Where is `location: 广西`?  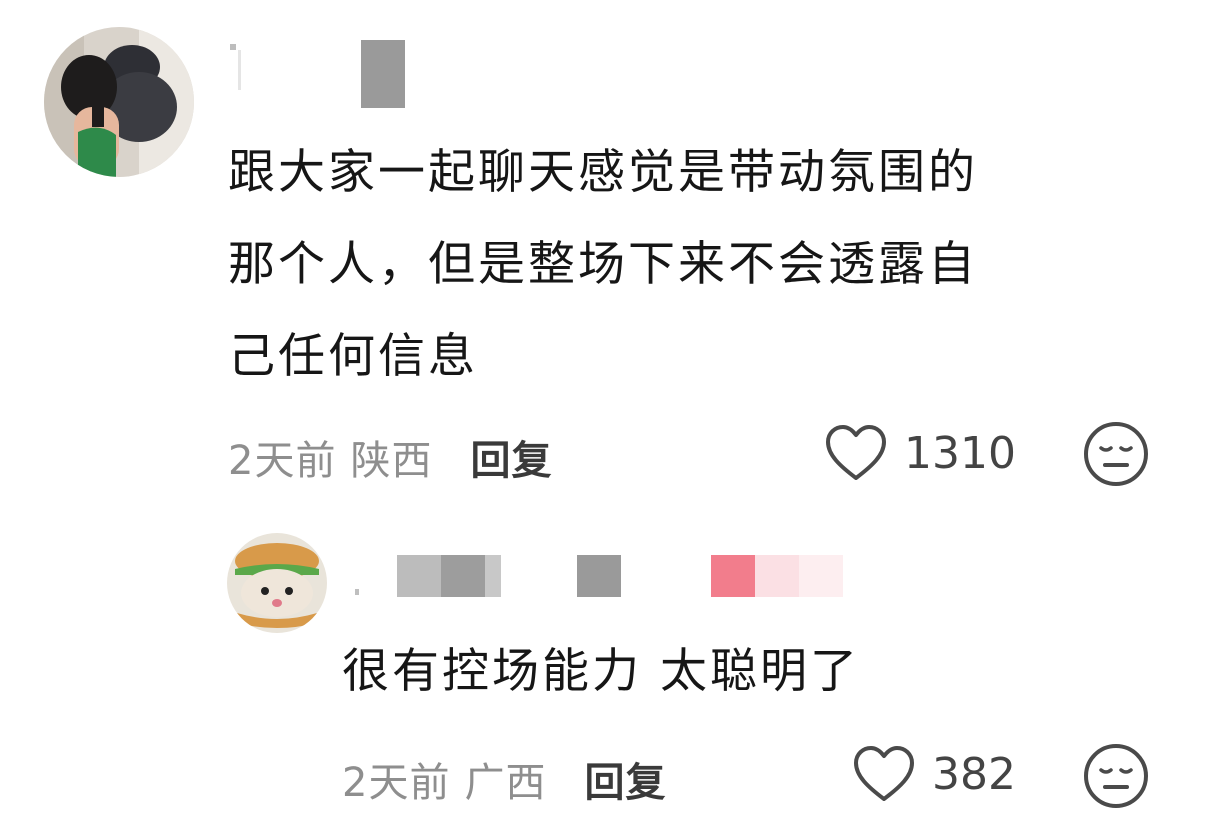
location: 广西 is located at coordinates (505, 783).